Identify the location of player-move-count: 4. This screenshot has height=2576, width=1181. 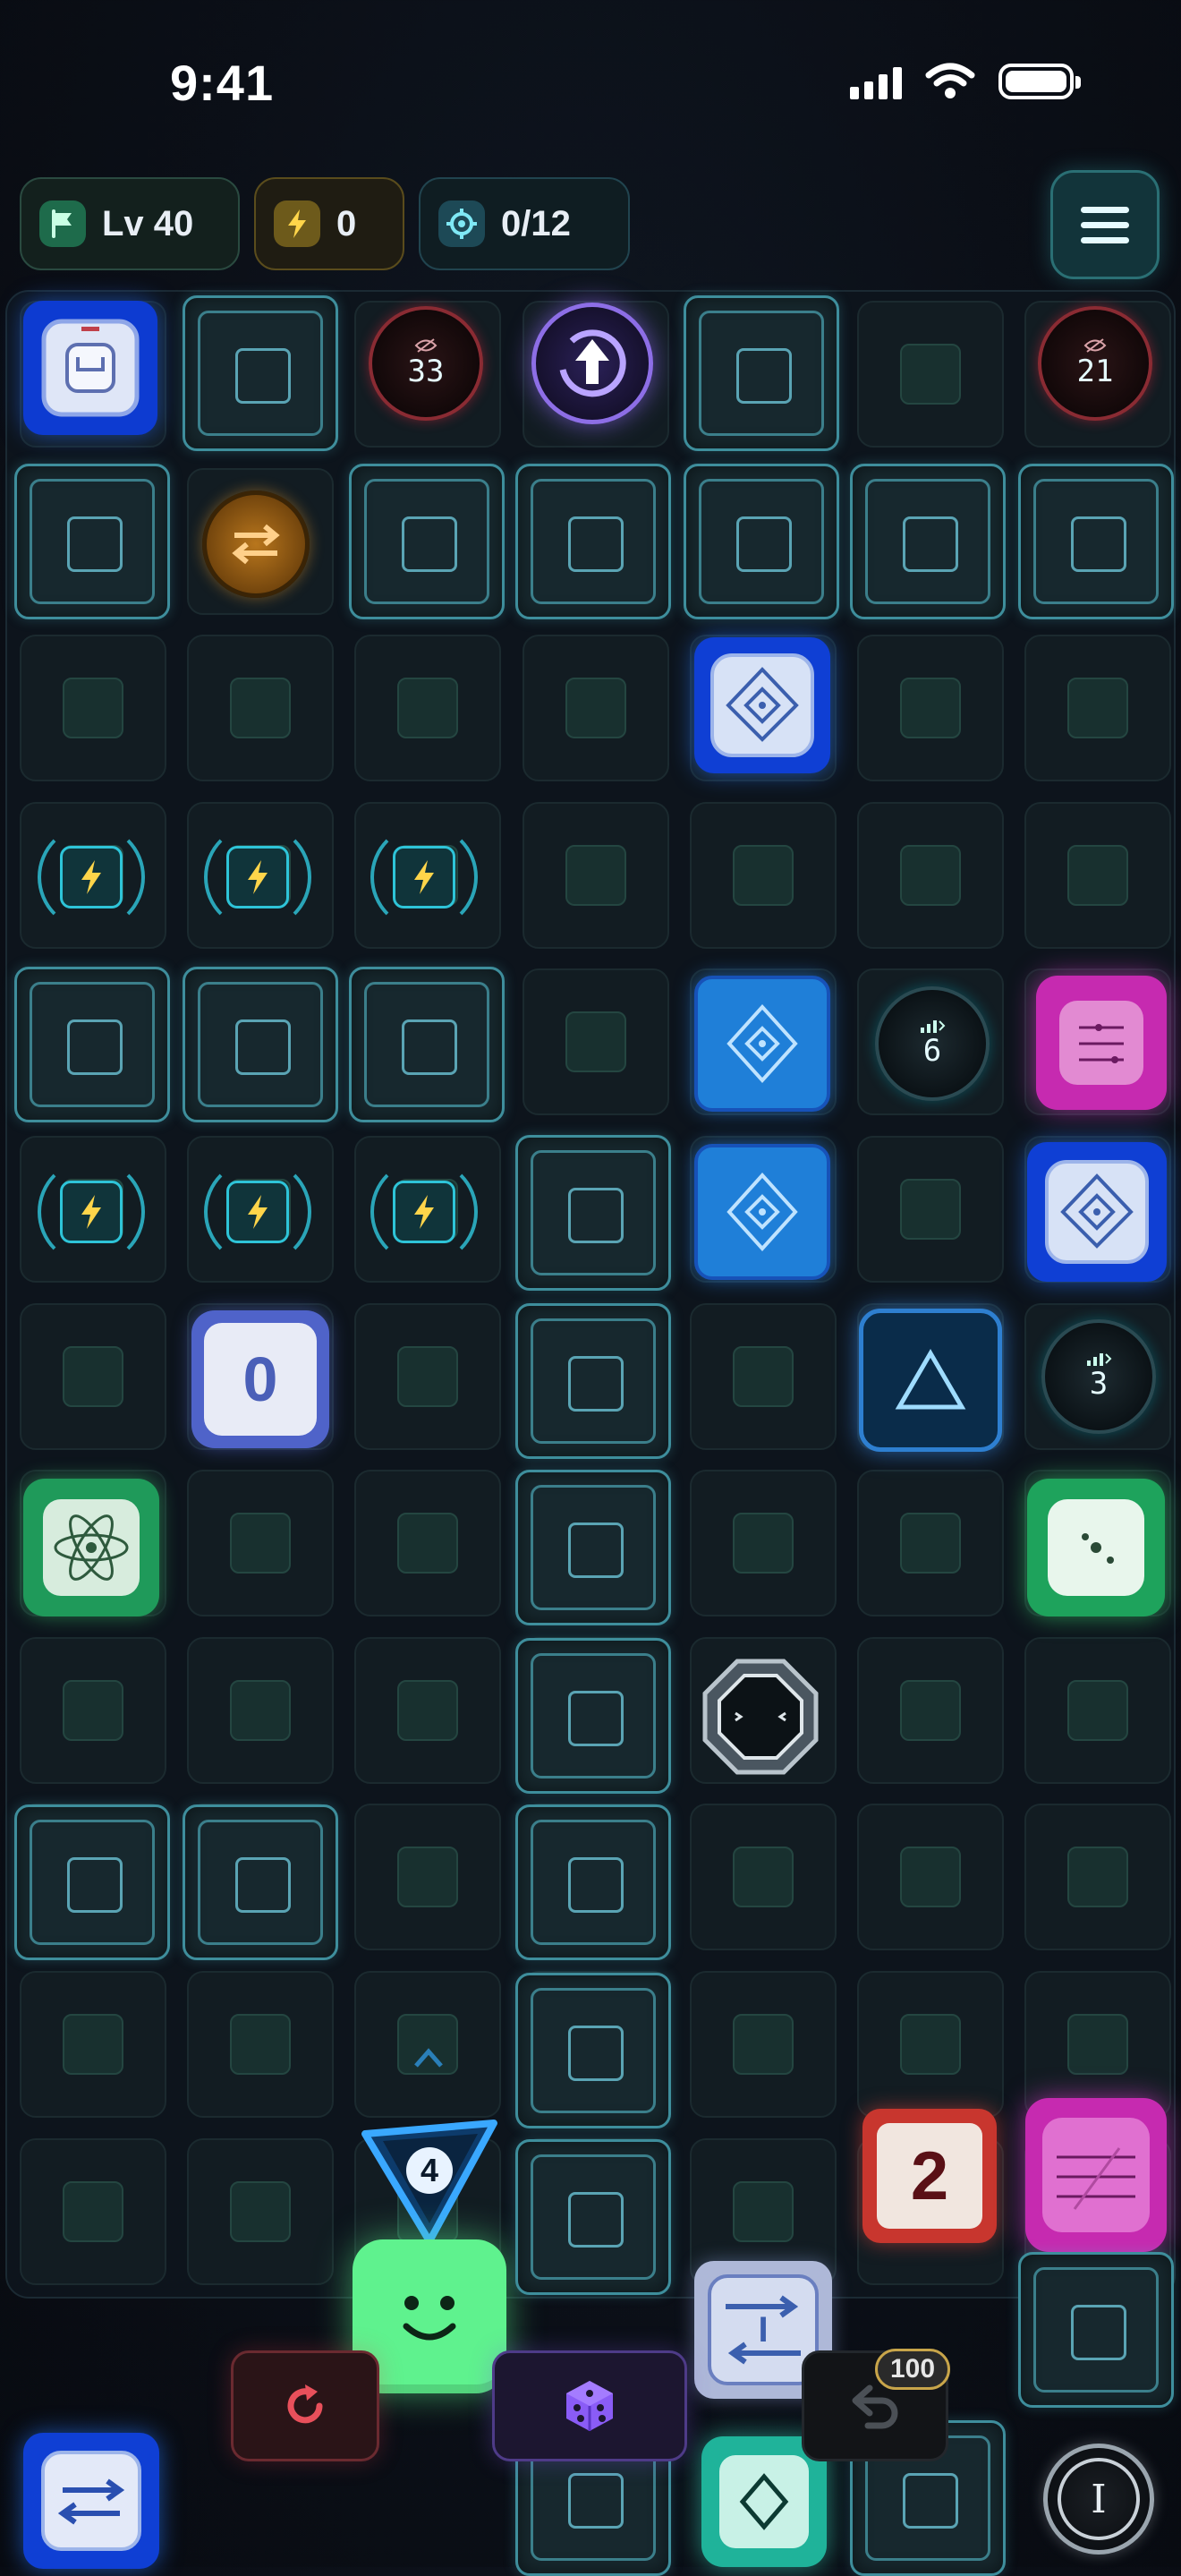
(429, 2170).